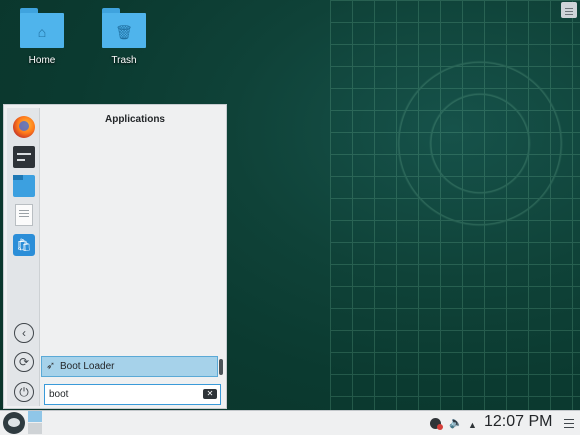 This screenshot has width=580, height=435. Describe the element at coordinates (24, 186) in the screenshot. I see `file-manager-icon` at that location.